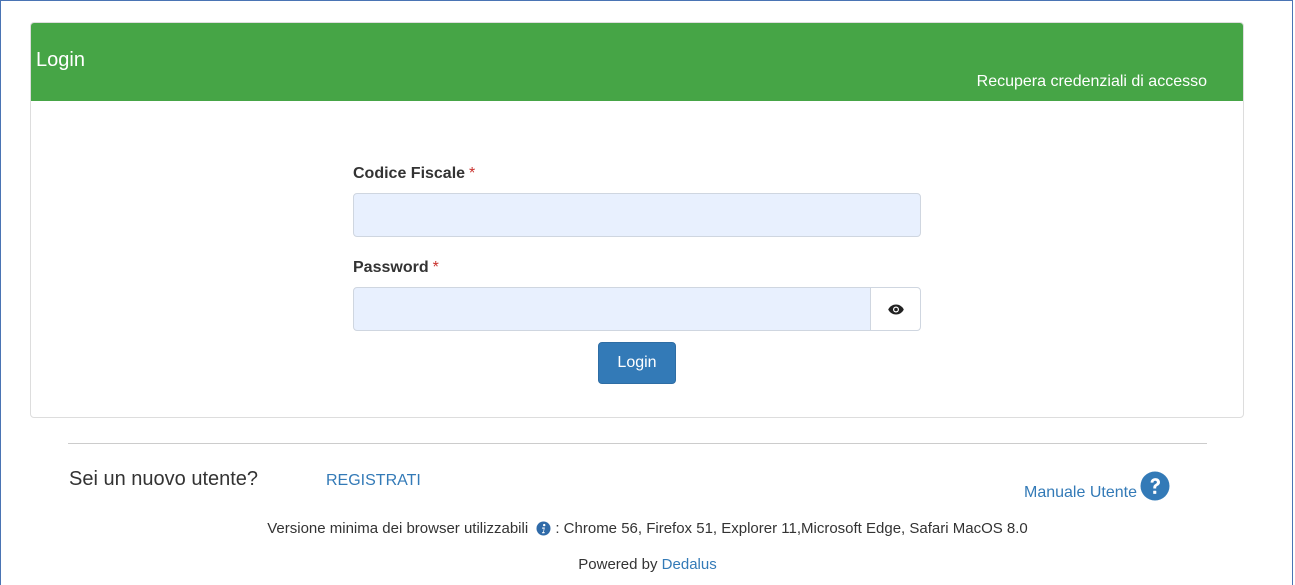 Image resolution: width=1295 pixels, height=585 pixels. Describe the element at coordinates (373, 481) in the screenshot. I see `register-link: REGISTRATI` at that location.